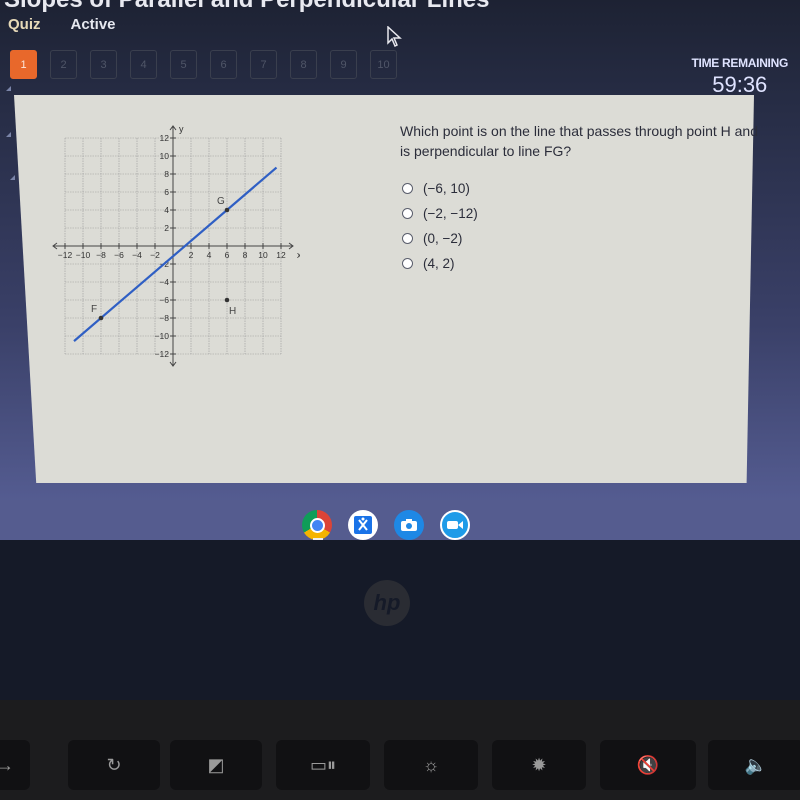  Describe the element at coordinates (446, 188) in the screenshot. I see `answer-option-label: (−6, 10)` at that location.